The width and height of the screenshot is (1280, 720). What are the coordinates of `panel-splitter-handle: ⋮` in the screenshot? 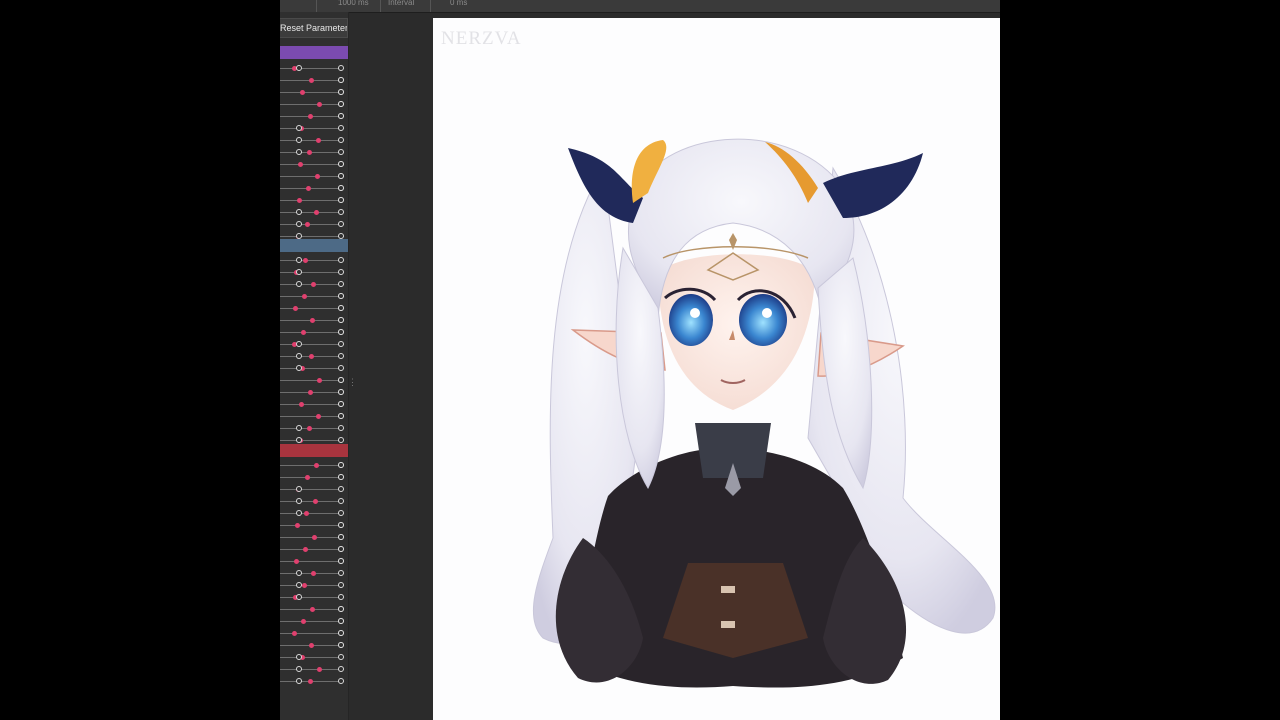 It's located at (352, 383).